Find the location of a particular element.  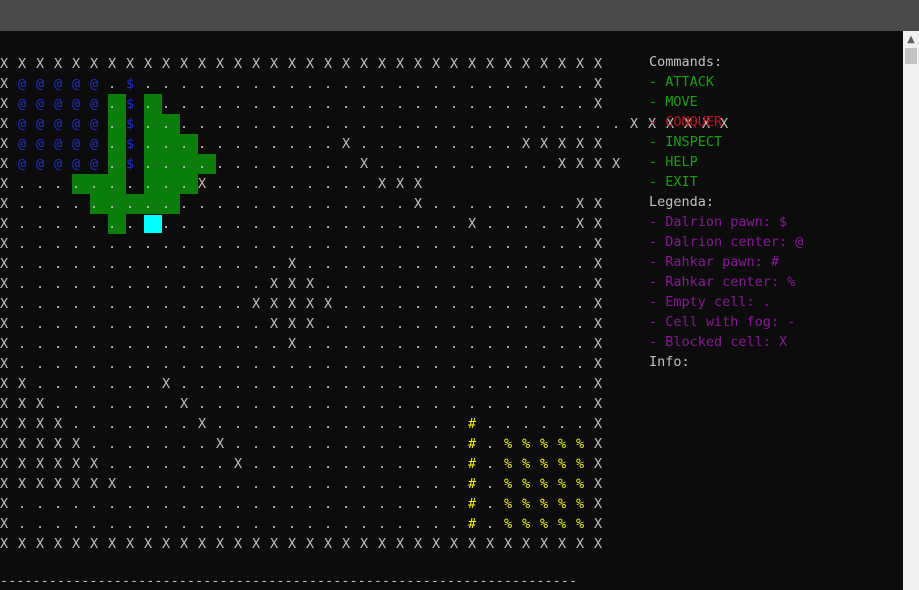

board-row: X @ @ @ @ @. $............ X.......... X X X X is located at coordinates (369, 164).